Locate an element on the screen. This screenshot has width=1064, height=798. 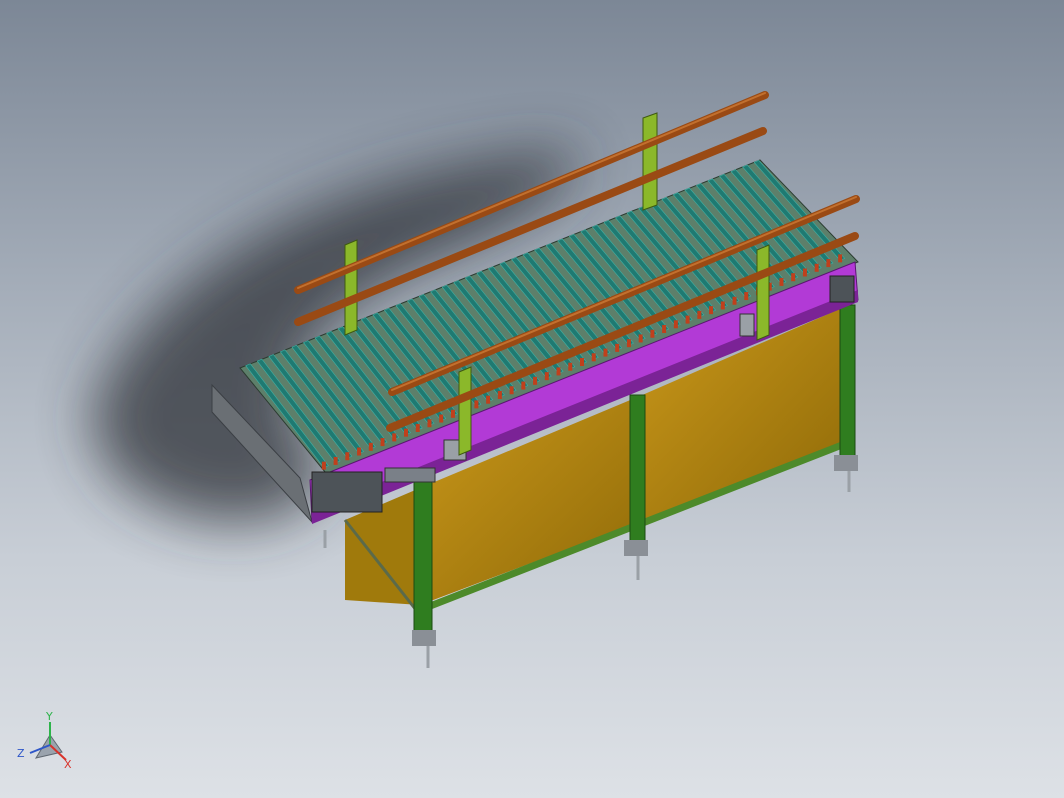
end-bearing-housing is located at coordinates (842, 289).